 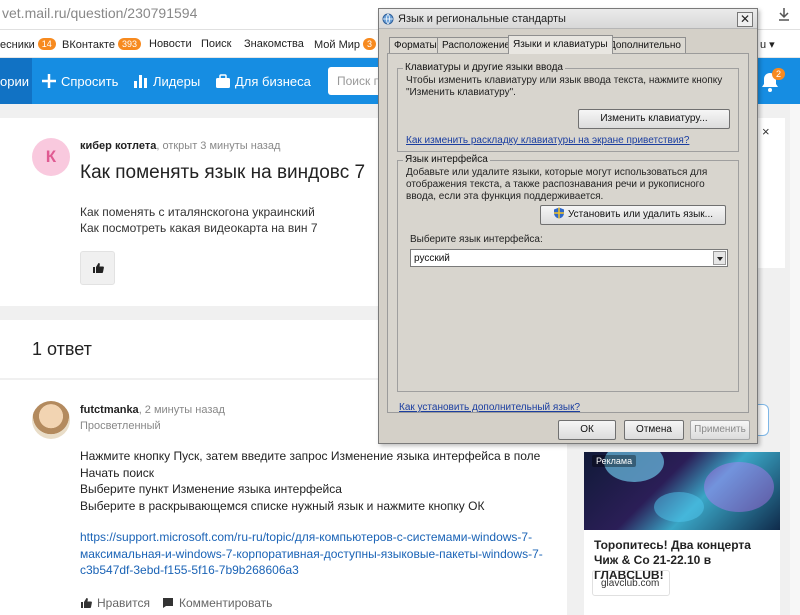 What do you see at coordinates (223, 81) in the screenshot?
I see `briefcase-icon` at bounding box center [223, 81].